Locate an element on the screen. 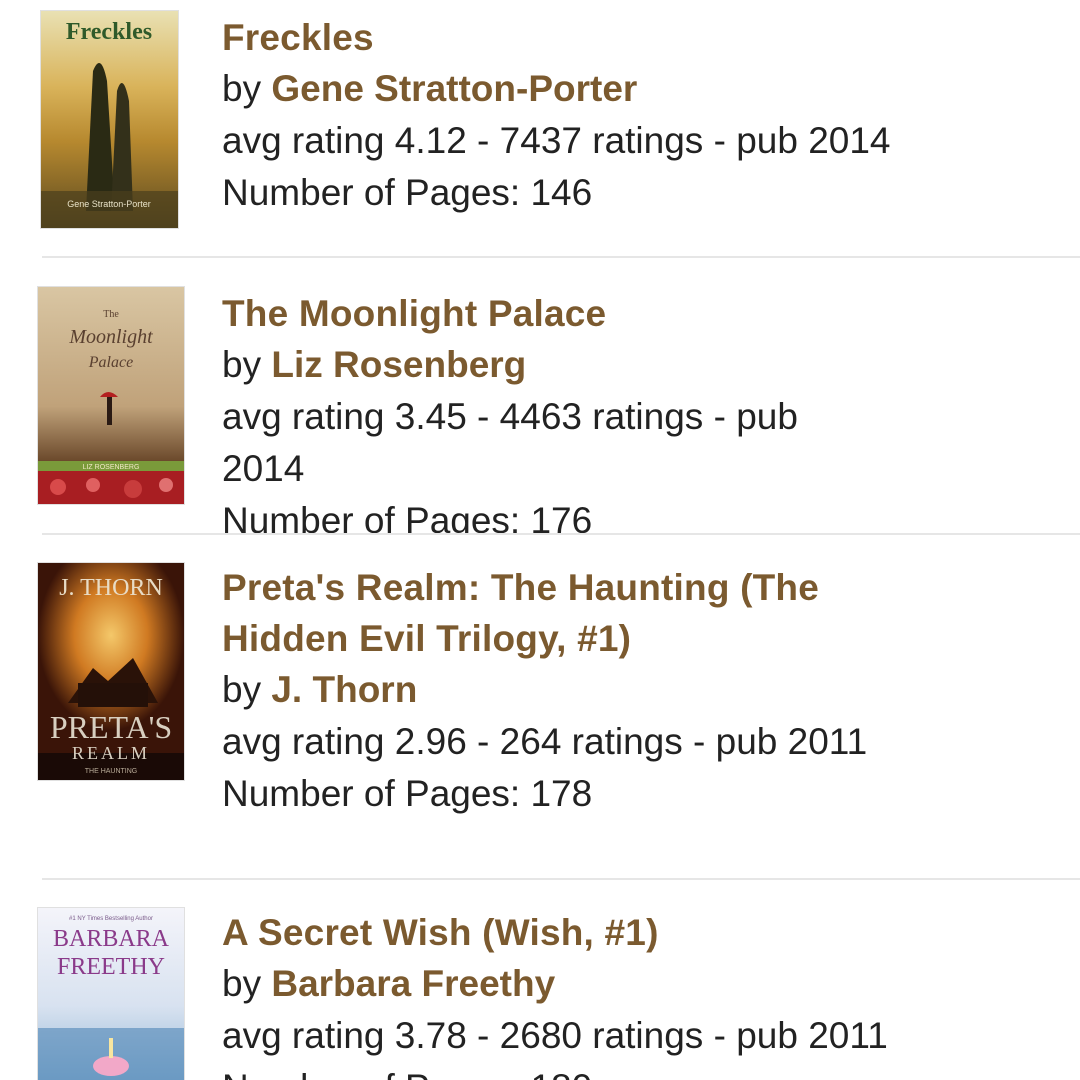 The height and width of the screenshot is (1080, 1080). author-link: J. Thorn is located at coordinates (344, 689).